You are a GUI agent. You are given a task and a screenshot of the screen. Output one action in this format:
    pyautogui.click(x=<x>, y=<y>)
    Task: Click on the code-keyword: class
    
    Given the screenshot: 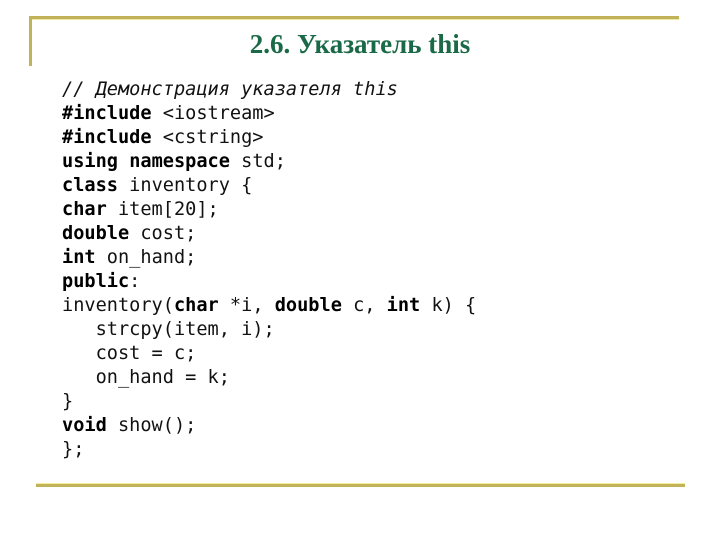 What is the action you would take?
    pyautogui.click(x=90, y=185)
    